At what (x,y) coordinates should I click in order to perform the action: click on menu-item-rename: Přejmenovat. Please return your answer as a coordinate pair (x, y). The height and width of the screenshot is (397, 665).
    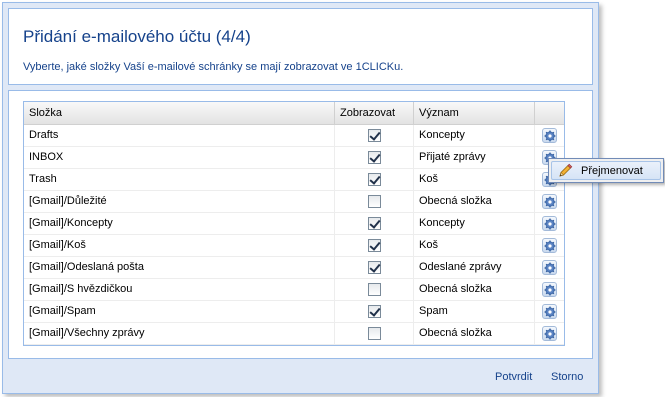
    Looking at the image, I should click on (606, 170).